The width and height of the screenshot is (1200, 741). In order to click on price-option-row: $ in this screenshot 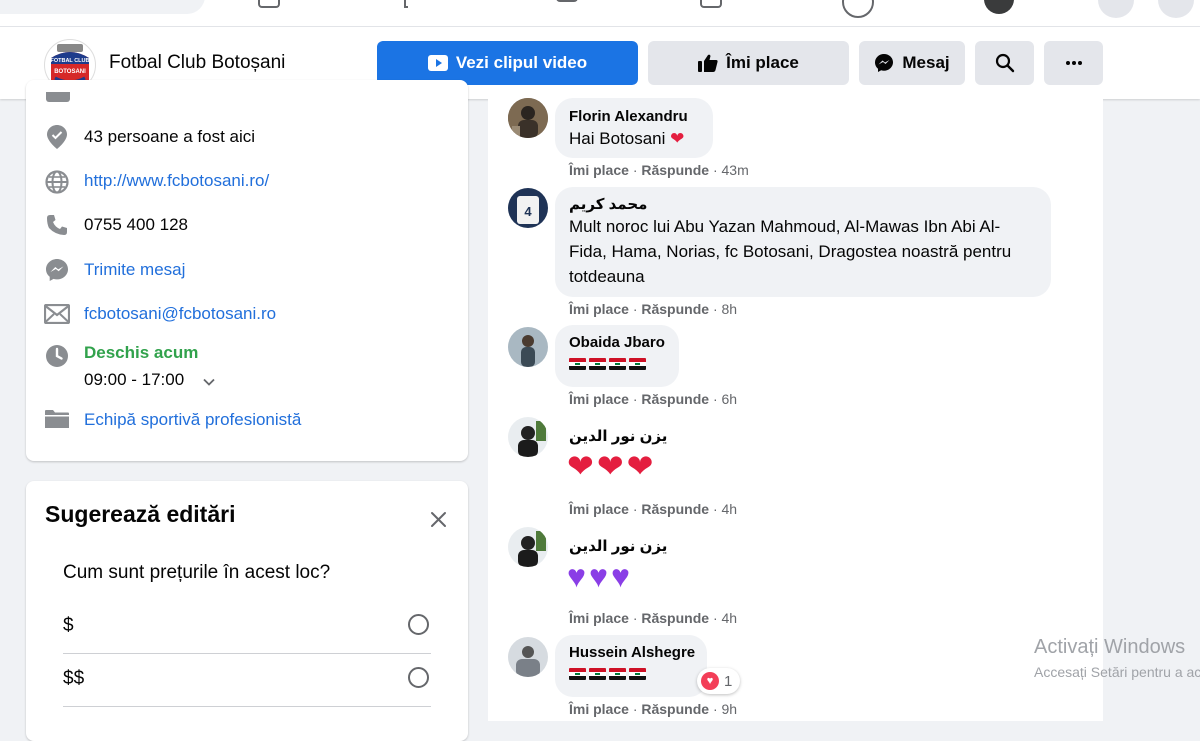, I will do `click(247, 627)`.